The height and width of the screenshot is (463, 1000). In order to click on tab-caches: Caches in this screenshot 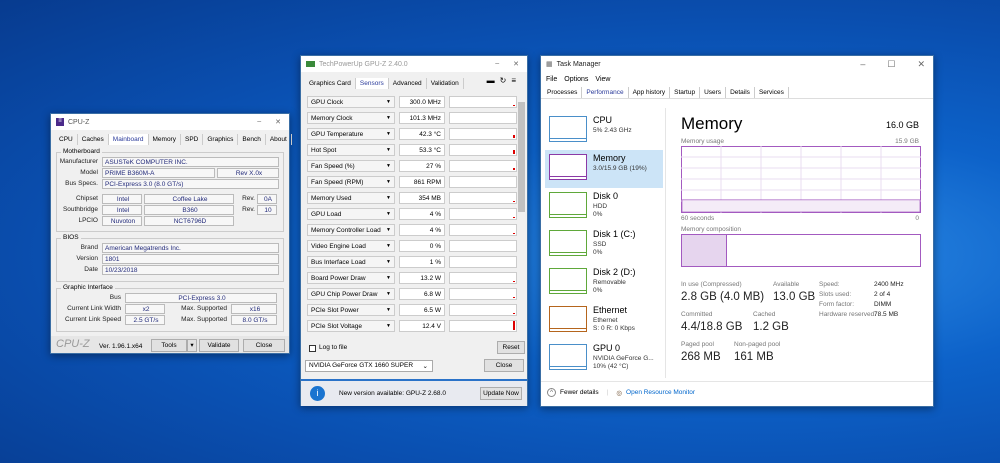, I will do `click(93, 139)`.